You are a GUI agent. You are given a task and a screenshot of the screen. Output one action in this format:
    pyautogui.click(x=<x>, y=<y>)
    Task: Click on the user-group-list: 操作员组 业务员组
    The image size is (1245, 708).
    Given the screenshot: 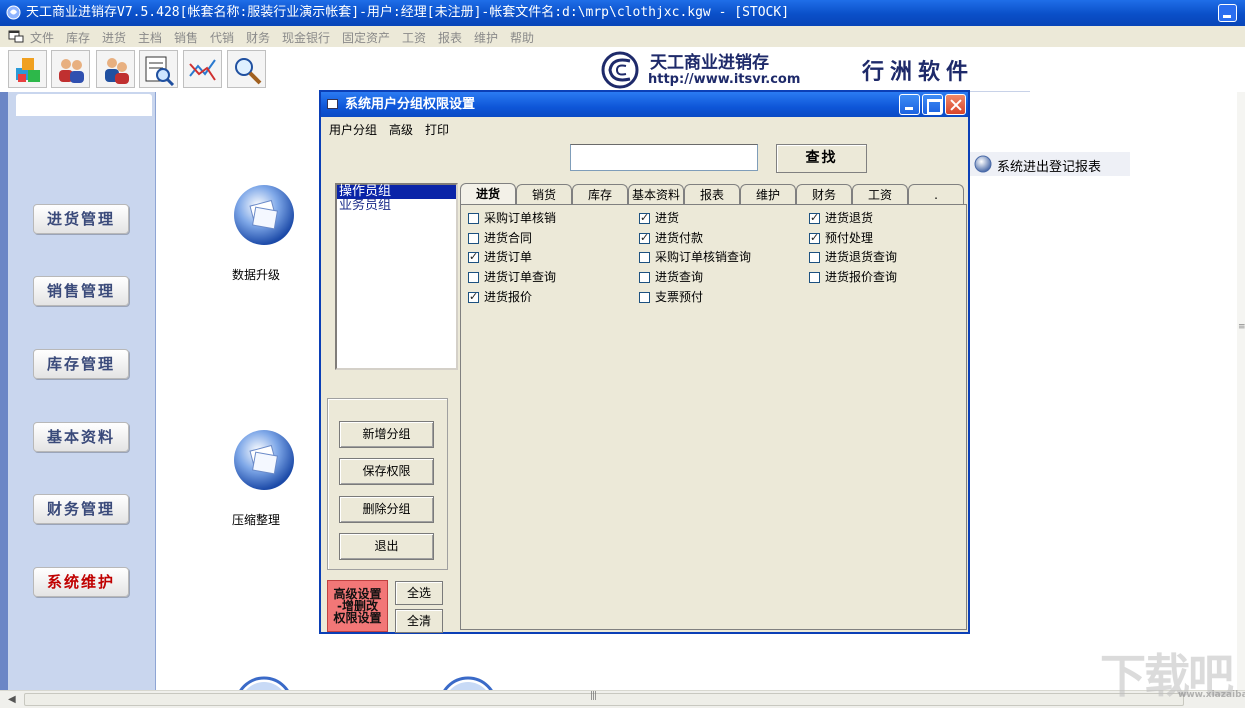 What is the action you would take?
    pyautogui.click(x=396, y=276)
    